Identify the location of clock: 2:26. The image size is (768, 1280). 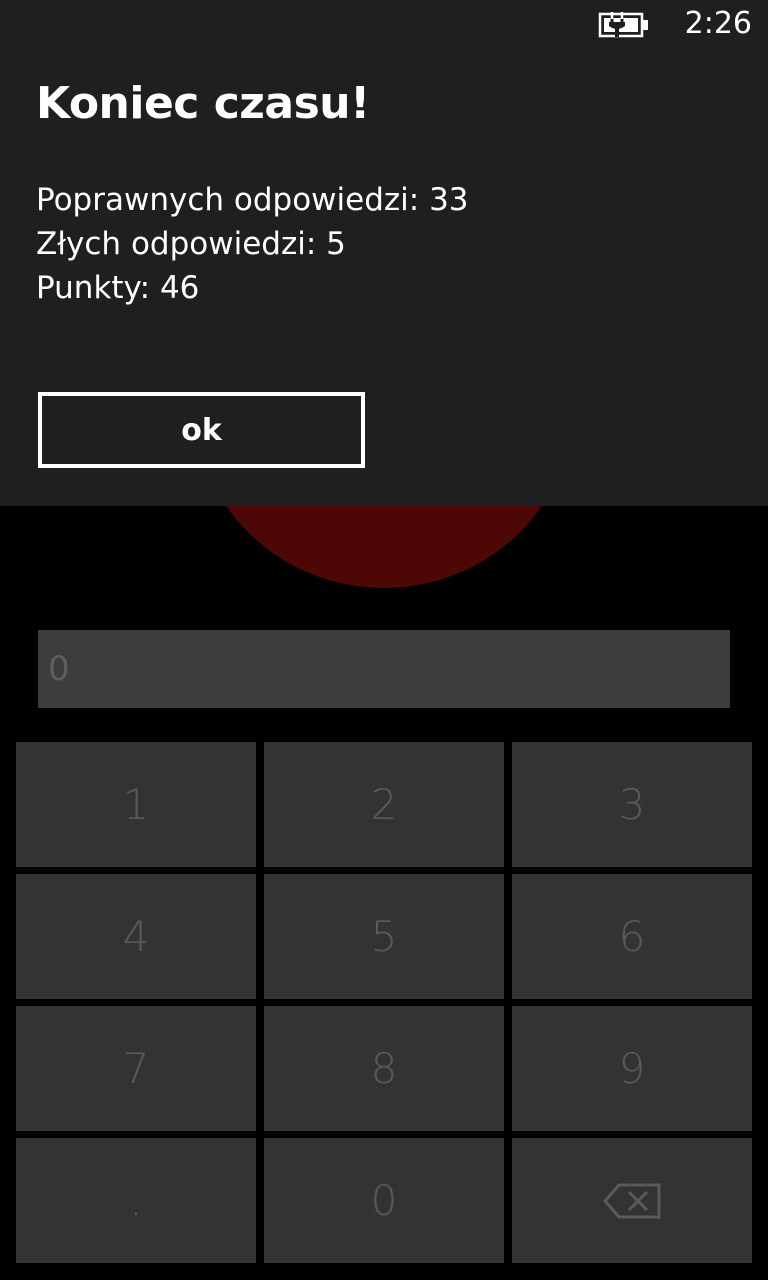
(718, 23).